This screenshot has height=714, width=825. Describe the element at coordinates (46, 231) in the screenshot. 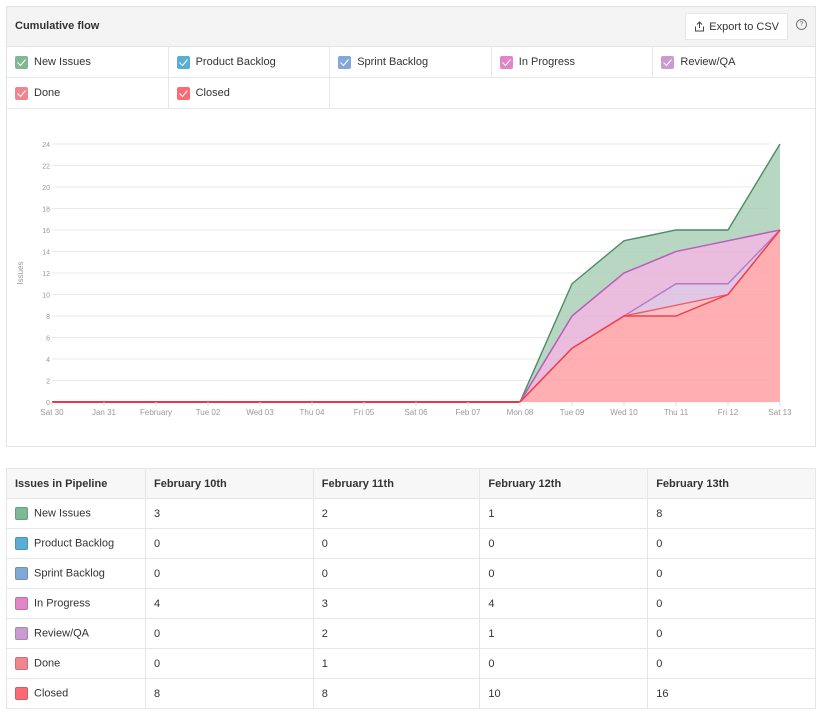

I see `y-tick-label: 16` at that location.